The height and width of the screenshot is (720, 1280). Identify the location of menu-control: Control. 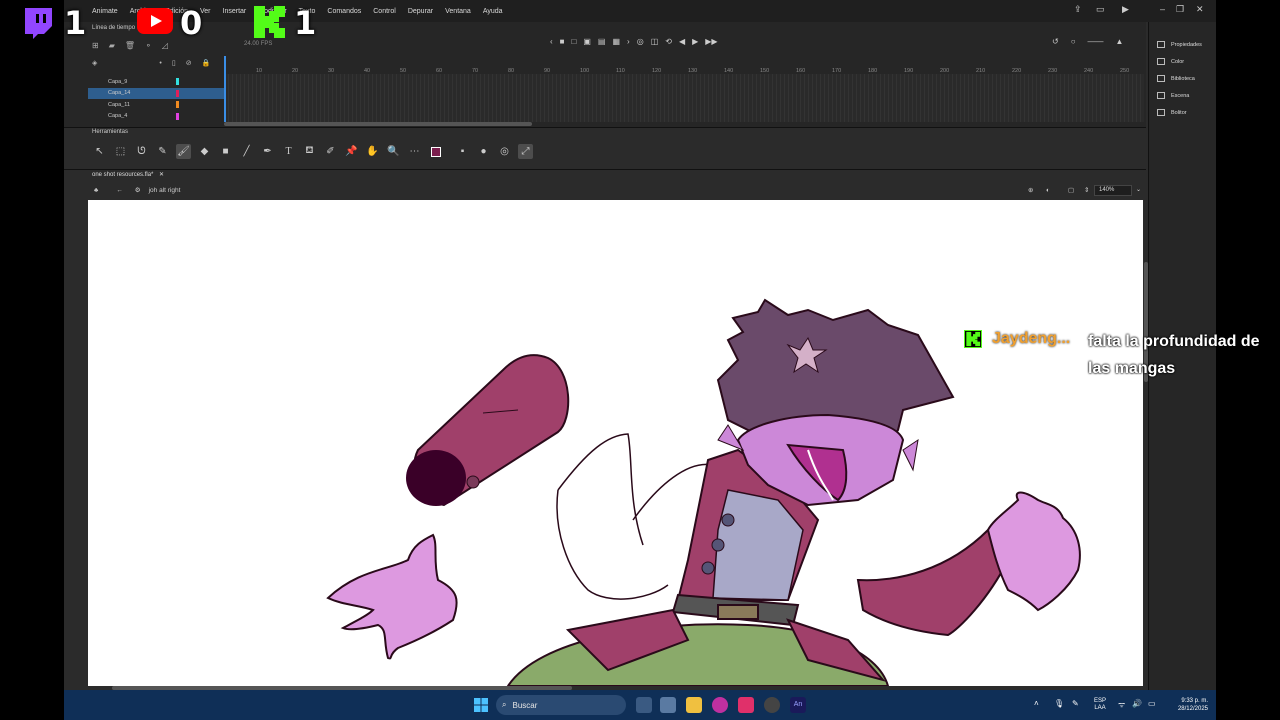
(384, 11).